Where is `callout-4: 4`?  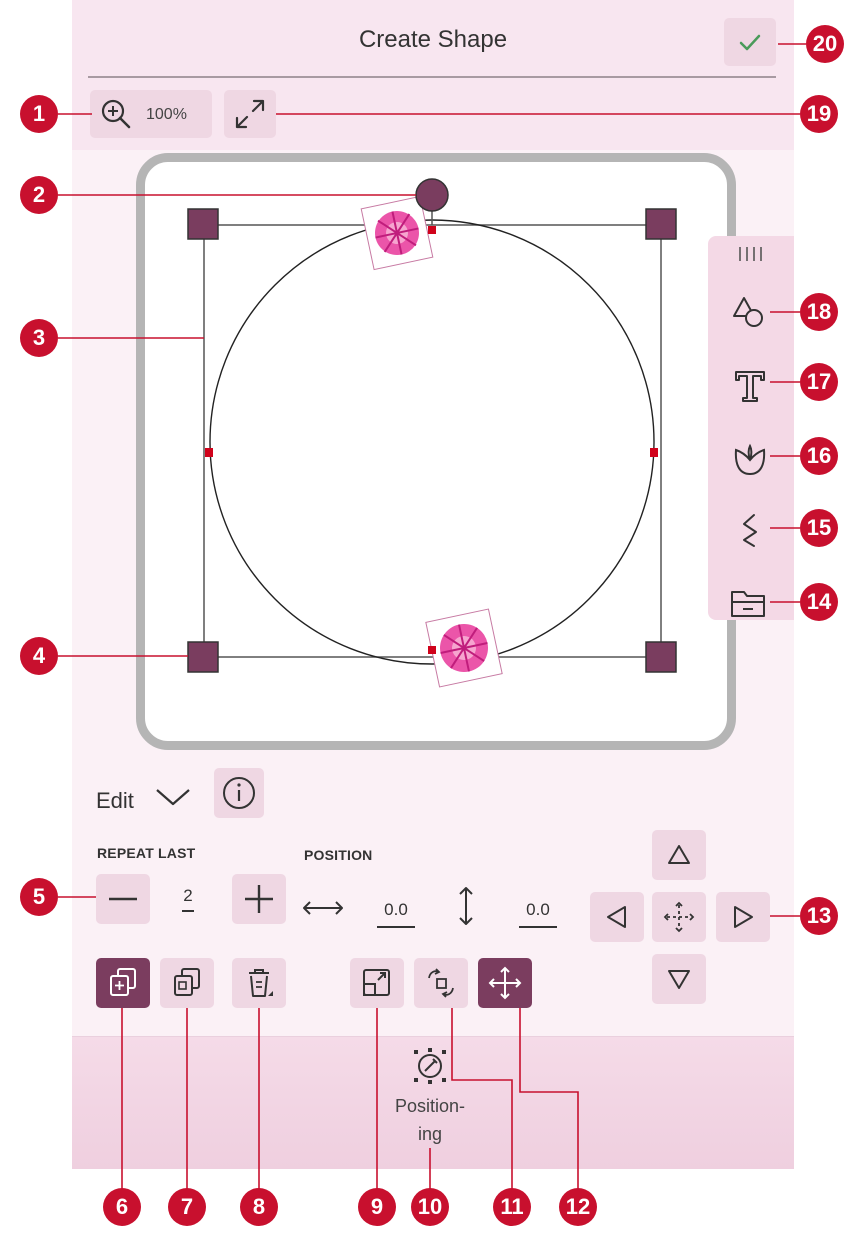
callout-4: 4 is located at coordinates (39, 656).